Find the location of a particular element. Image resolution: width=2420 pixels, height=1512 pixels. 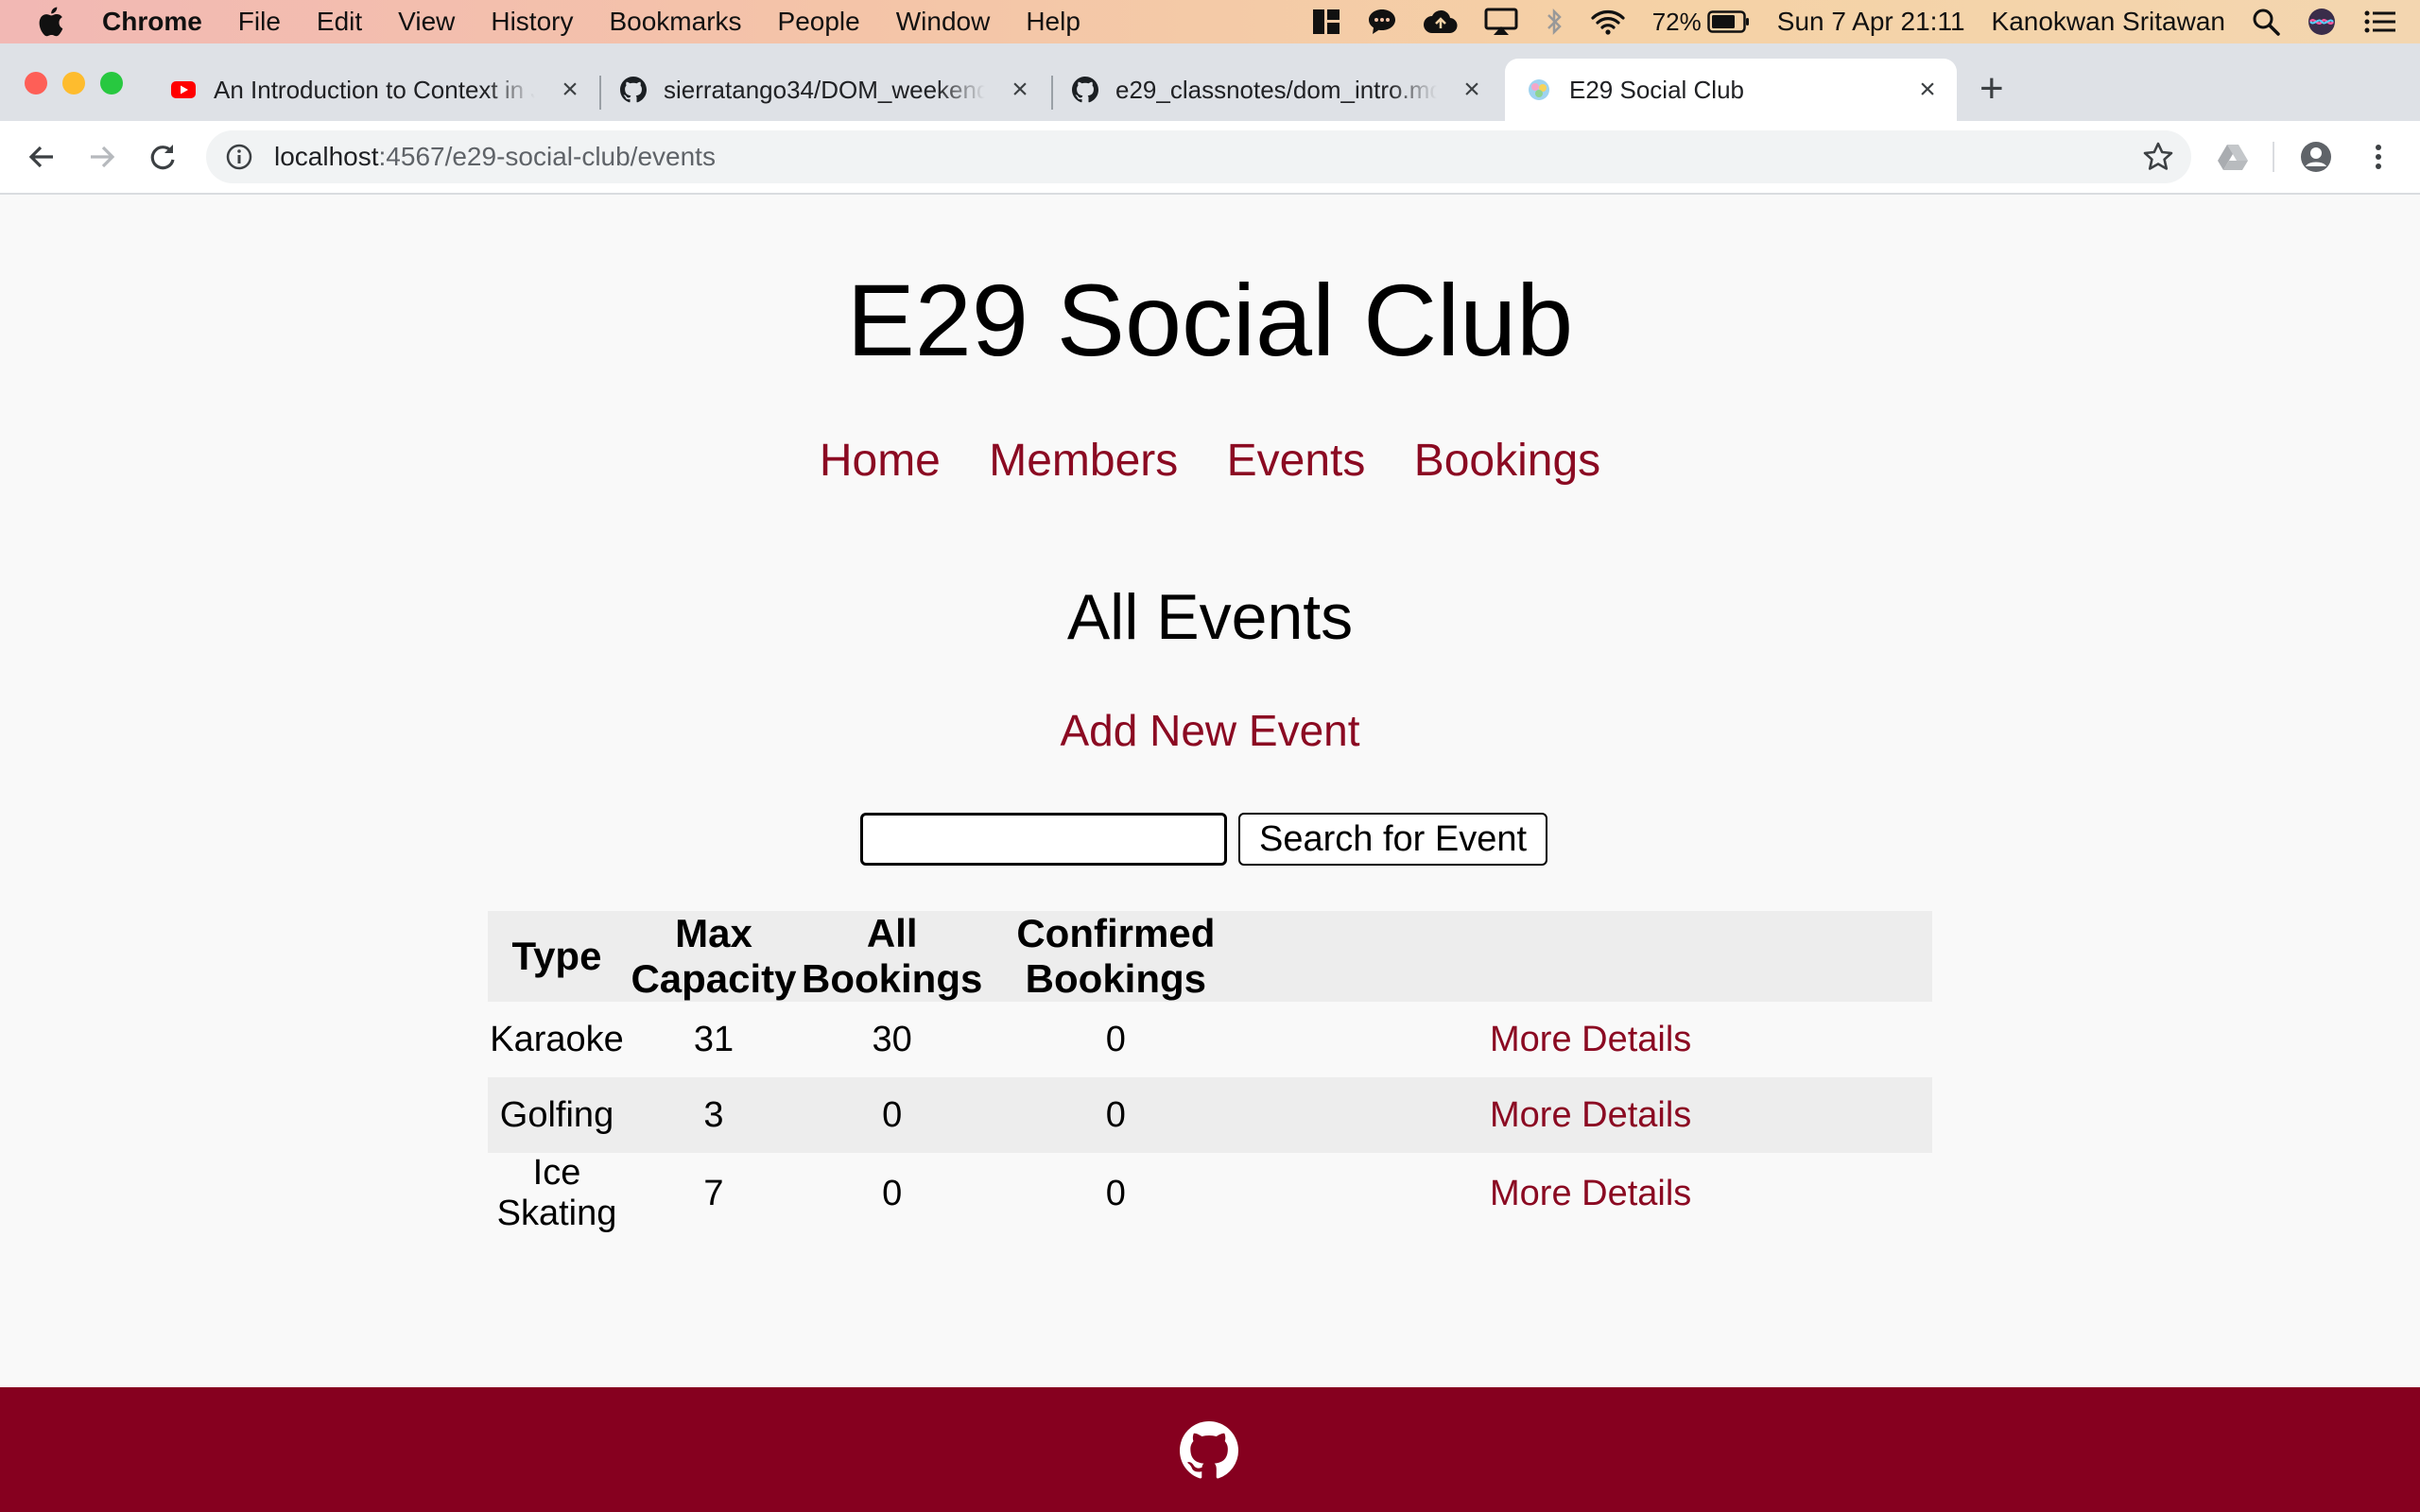

cell-type: Ice Skating is located at coordinates (557, 1193).